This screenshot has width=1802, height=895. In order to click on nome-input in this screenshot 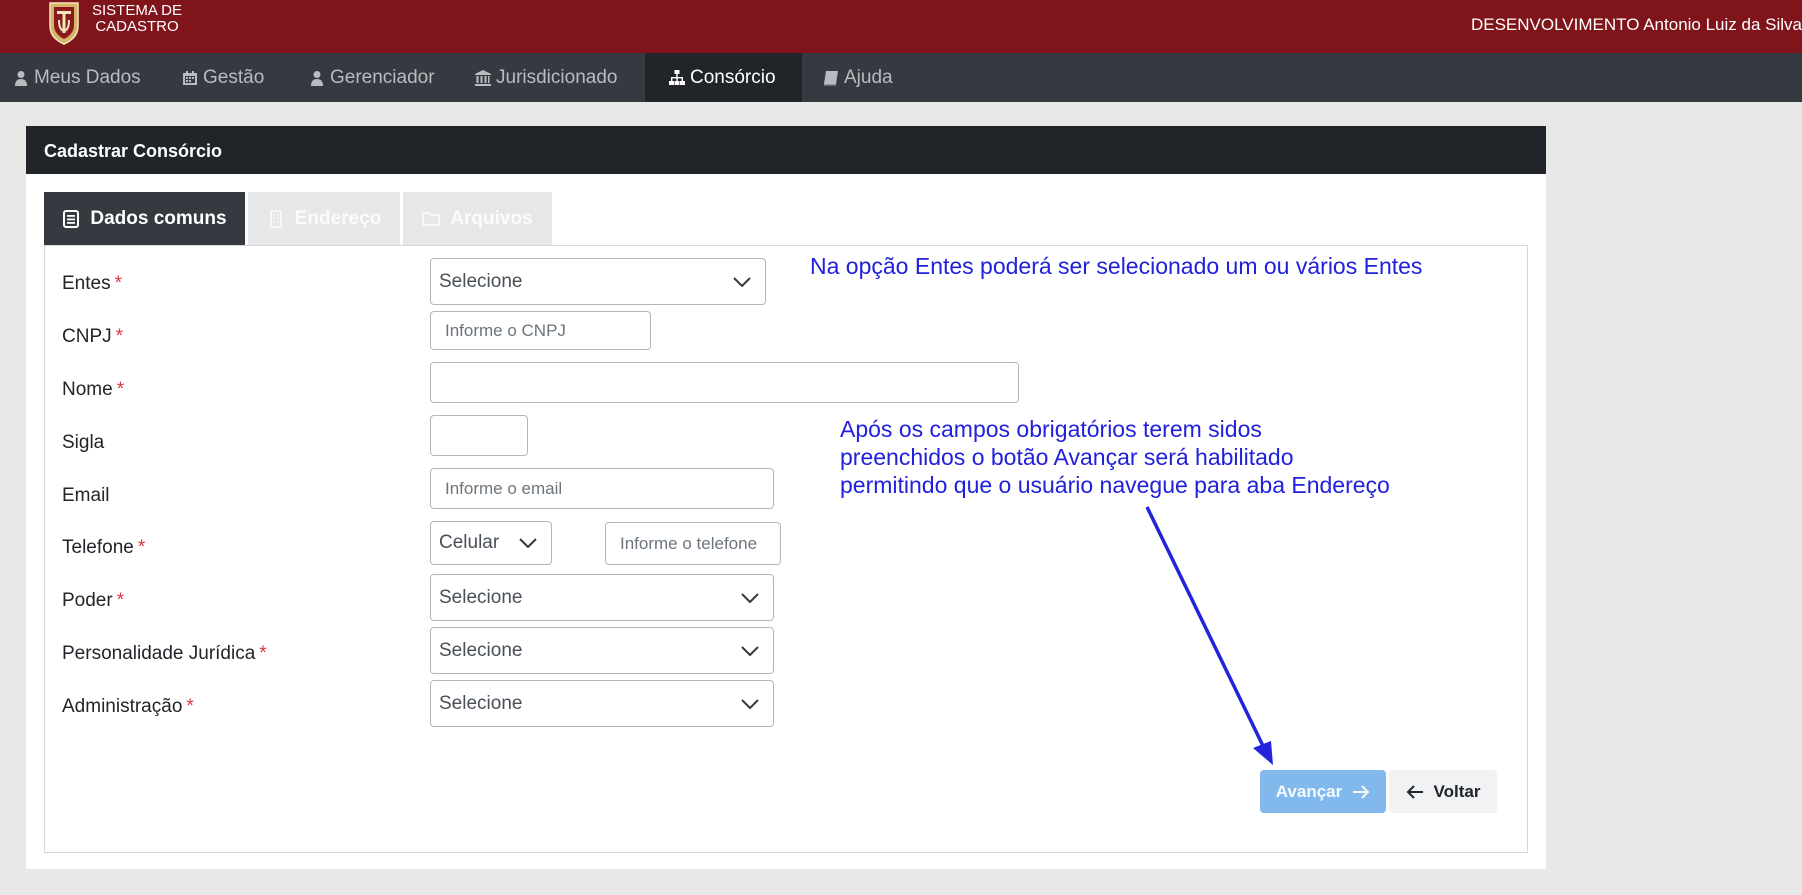, I will do `click(724, 382)`.